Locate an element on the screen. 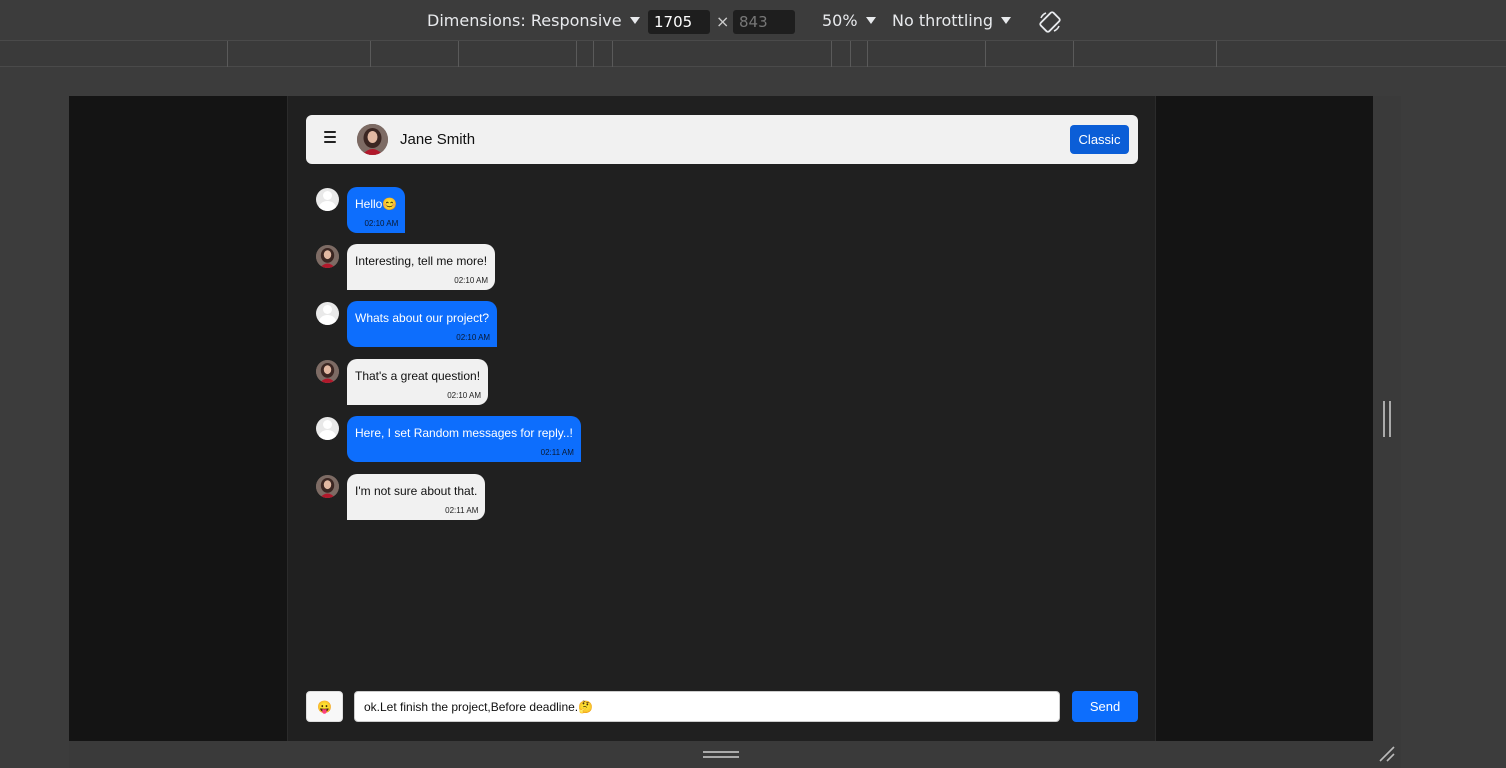  width-input: 1705 is located at coordinates (679, 22).